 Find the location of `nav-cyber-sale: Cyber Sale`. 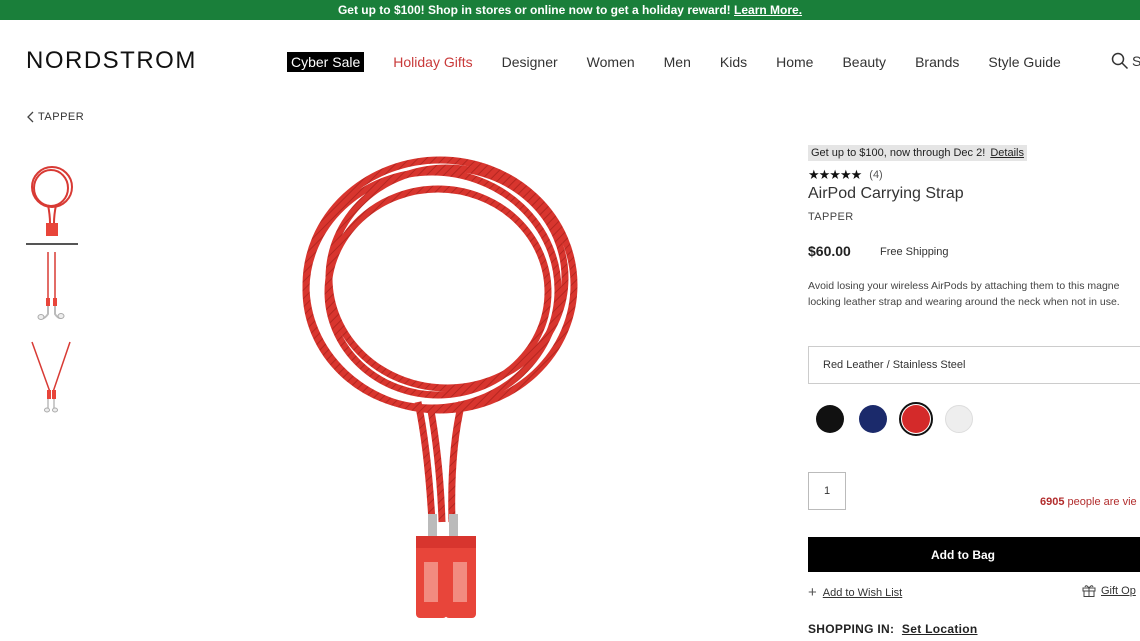

nav-cyber-sale: Cyber Sale is located at coordinates (326, 62).